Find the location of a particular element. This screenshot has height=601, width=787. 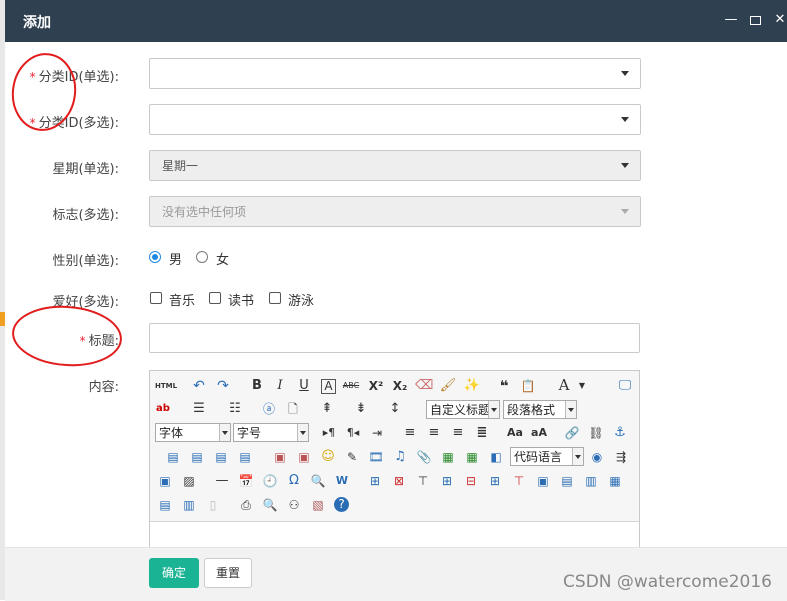

annotation-overlay is located at coordinates (66, 210).